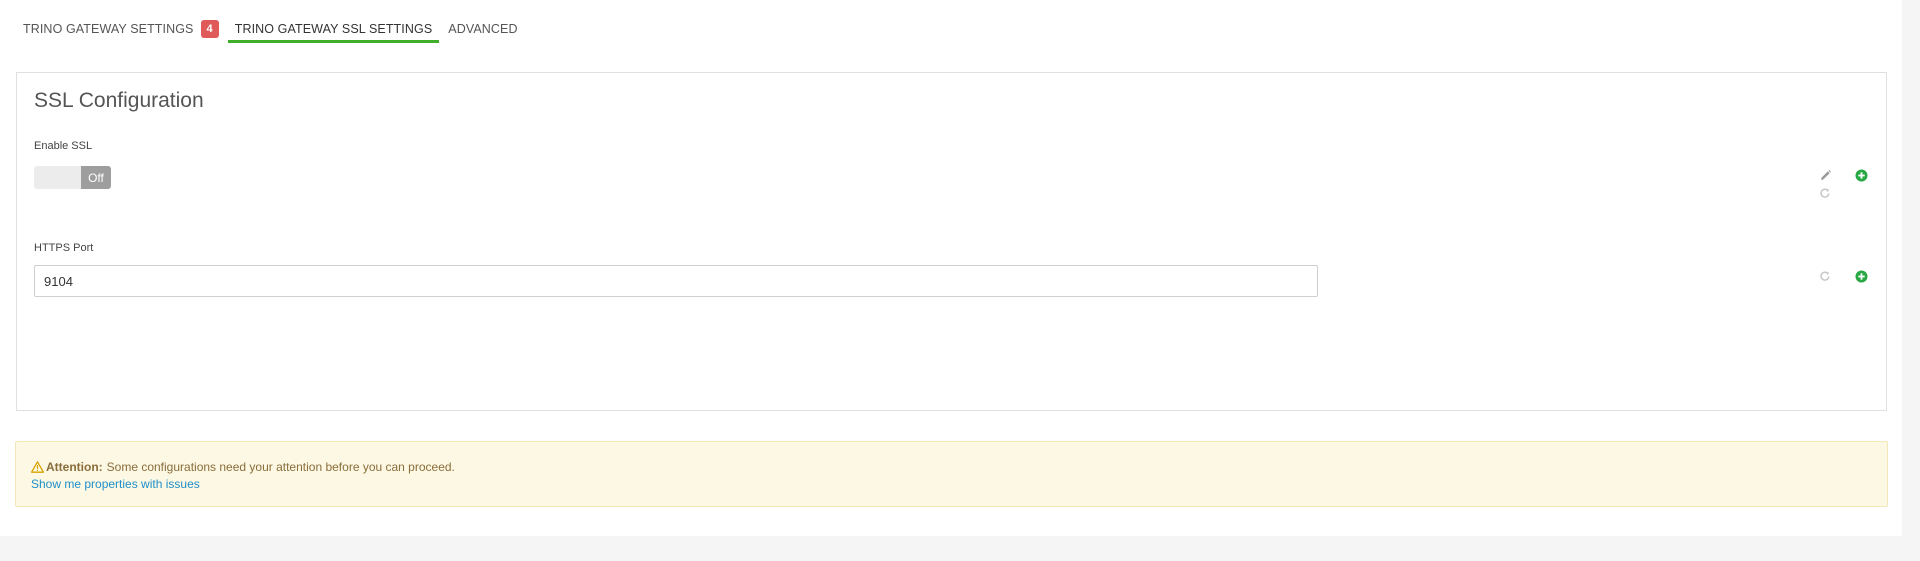  I want to click on tab-label: TRINO GATEWAY SETTINGS, so click(108, 29).